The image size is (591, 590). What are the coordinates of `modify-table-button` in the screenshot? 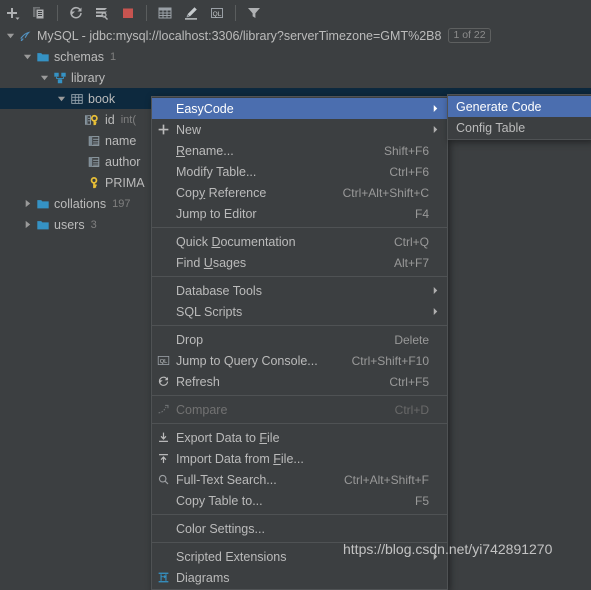 It's located at (191, 13).